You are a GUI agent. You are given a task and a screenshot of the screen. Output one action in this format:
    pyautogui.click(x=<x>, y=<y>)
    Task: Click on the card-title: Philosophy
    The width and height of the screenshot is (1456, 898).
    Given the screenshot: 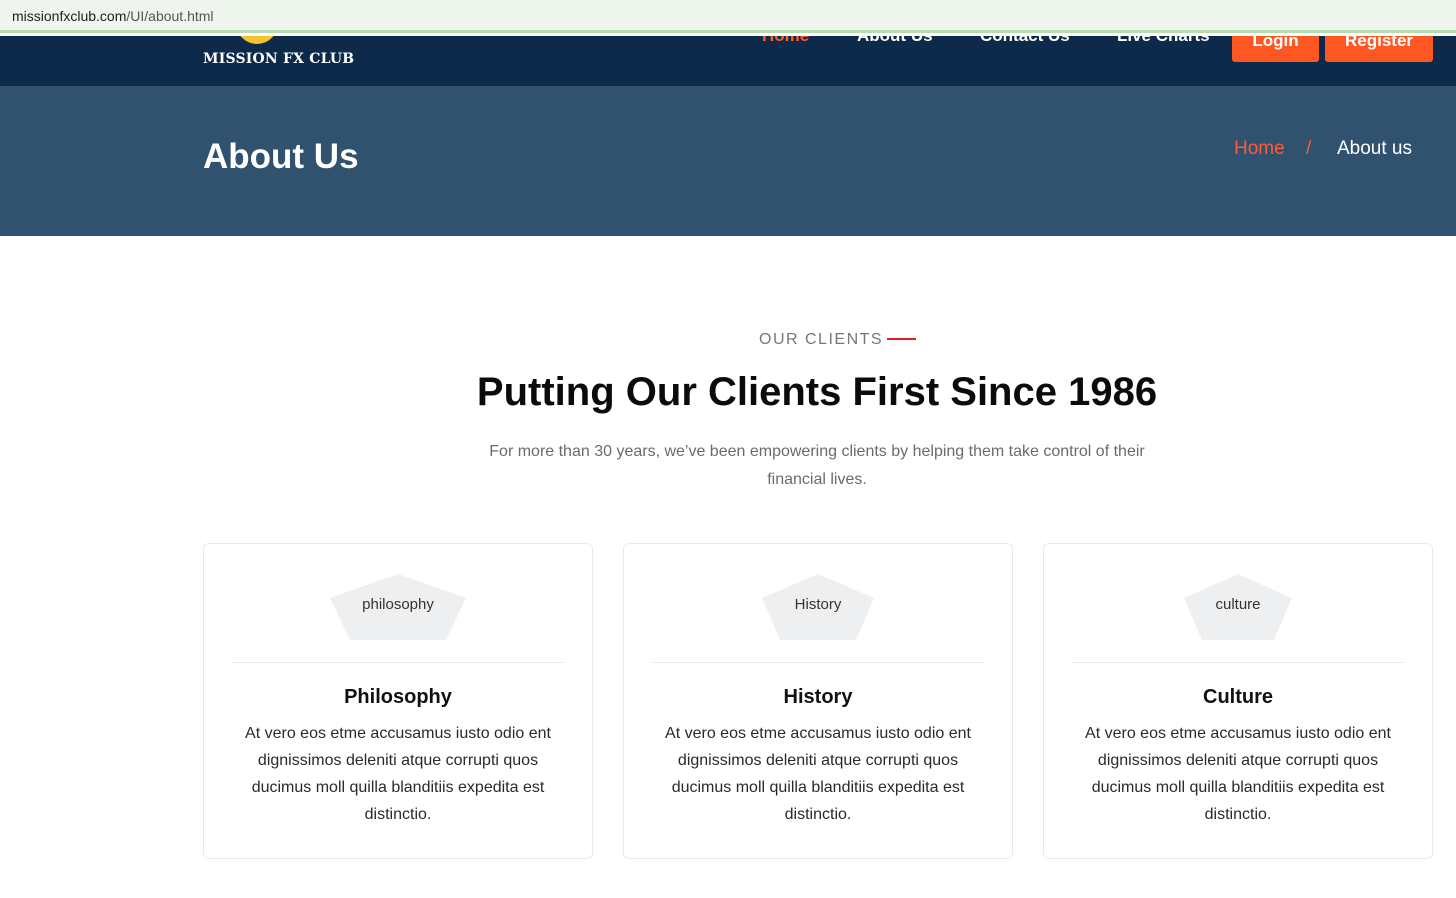 What is the action you would take?
    pyautogui.click(x=398, y=697)
    